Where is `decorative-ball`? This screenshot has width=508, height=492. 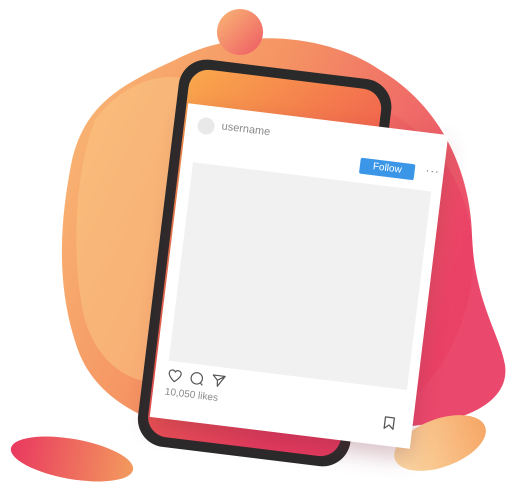 decorative-ball is located at coordinates (240, 32).